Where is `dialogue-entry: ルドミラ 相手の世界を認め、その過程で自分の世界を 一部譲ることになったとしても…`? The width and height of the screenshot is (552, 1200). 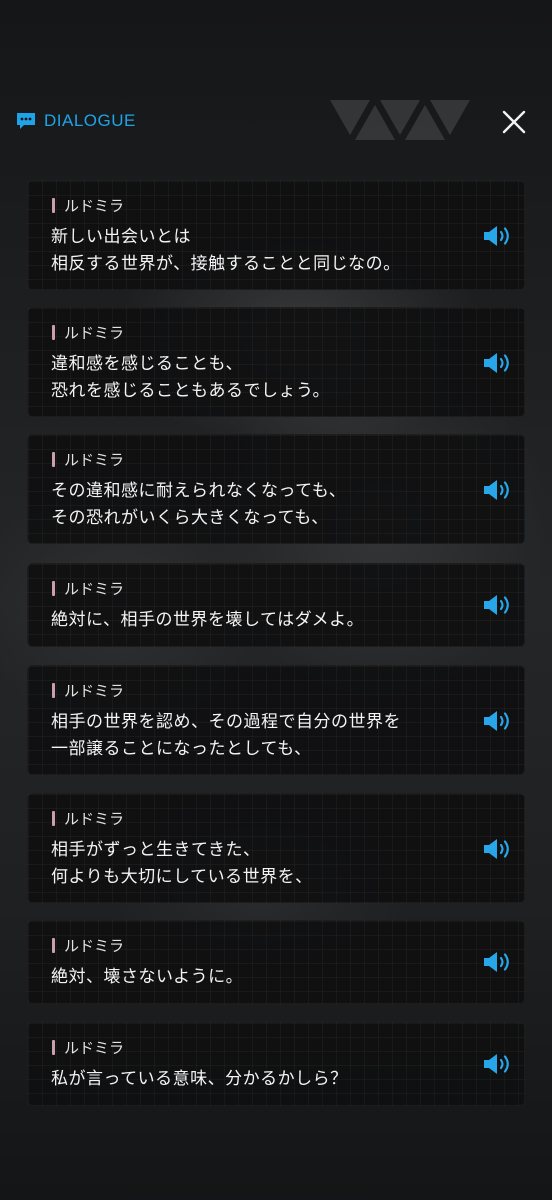
dialogue-entry: ルドミラ 相手の世界を認め、その過程で自分の世界を 一部譲ることになったとしても… is located at coordinates (276, 720).